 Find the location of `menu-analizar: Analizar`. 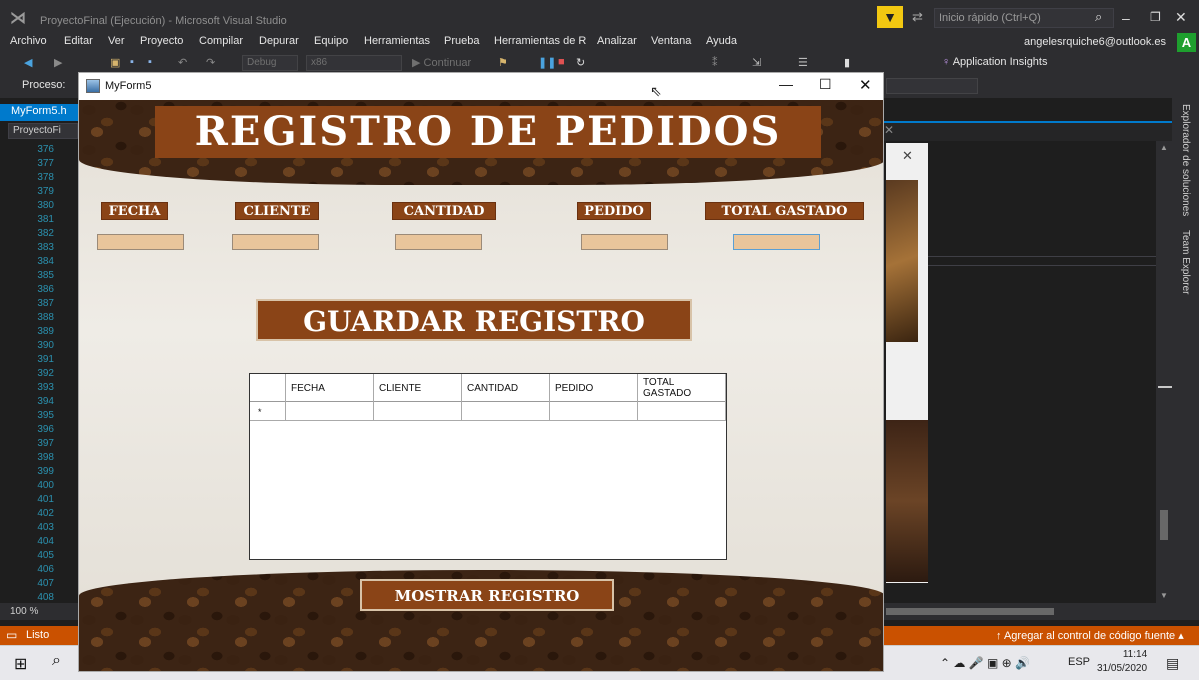

menu-analizar: Analizar is located at coordinates (617, 41).